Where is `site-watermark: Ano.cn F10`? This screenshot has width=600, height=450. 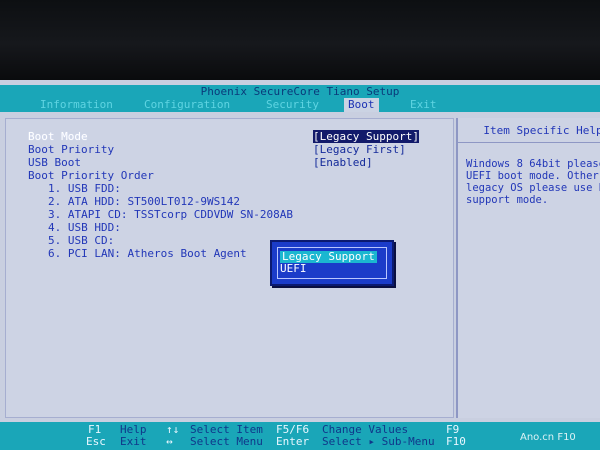
site-watermark: Ano.cn F10 is located at coordinates (548, 437).